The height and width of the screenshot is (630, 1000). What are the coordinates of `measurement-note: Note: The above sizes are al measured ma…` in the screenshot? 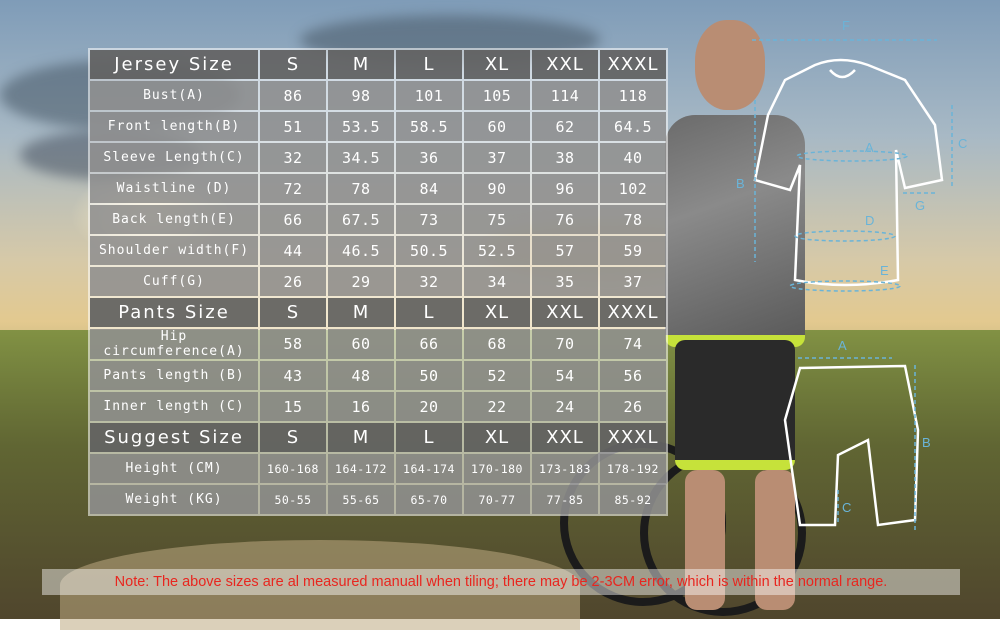 It's located at (501, 582).